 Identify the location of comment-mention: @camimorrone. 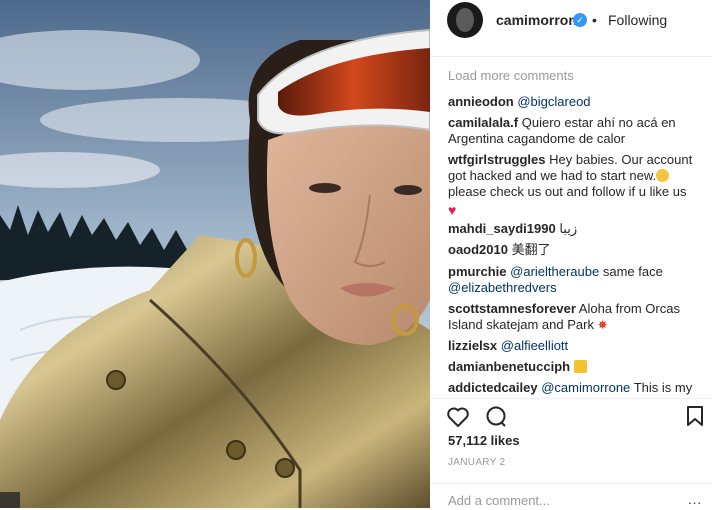
(585, 387).